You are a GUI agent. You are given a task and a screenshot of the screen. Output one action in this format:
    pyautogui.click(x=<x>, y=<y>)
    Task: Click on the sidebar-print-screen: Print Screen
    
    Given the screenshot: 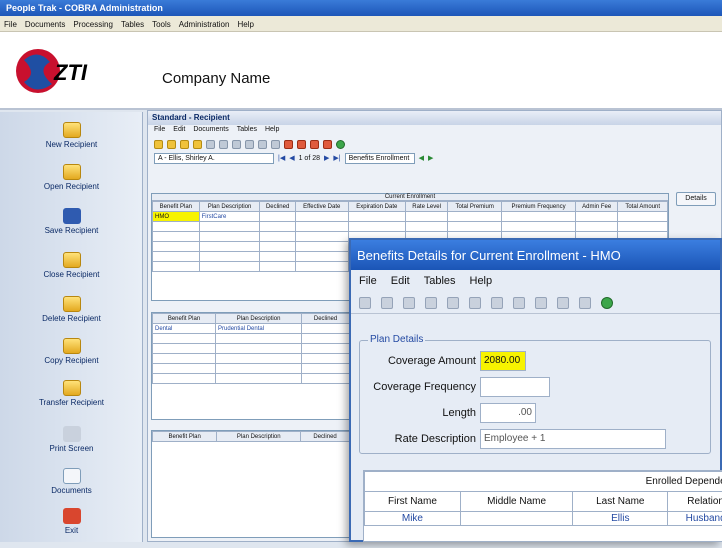 What is the action you would take?
    pyautogui.click(x=71, y=446)
    